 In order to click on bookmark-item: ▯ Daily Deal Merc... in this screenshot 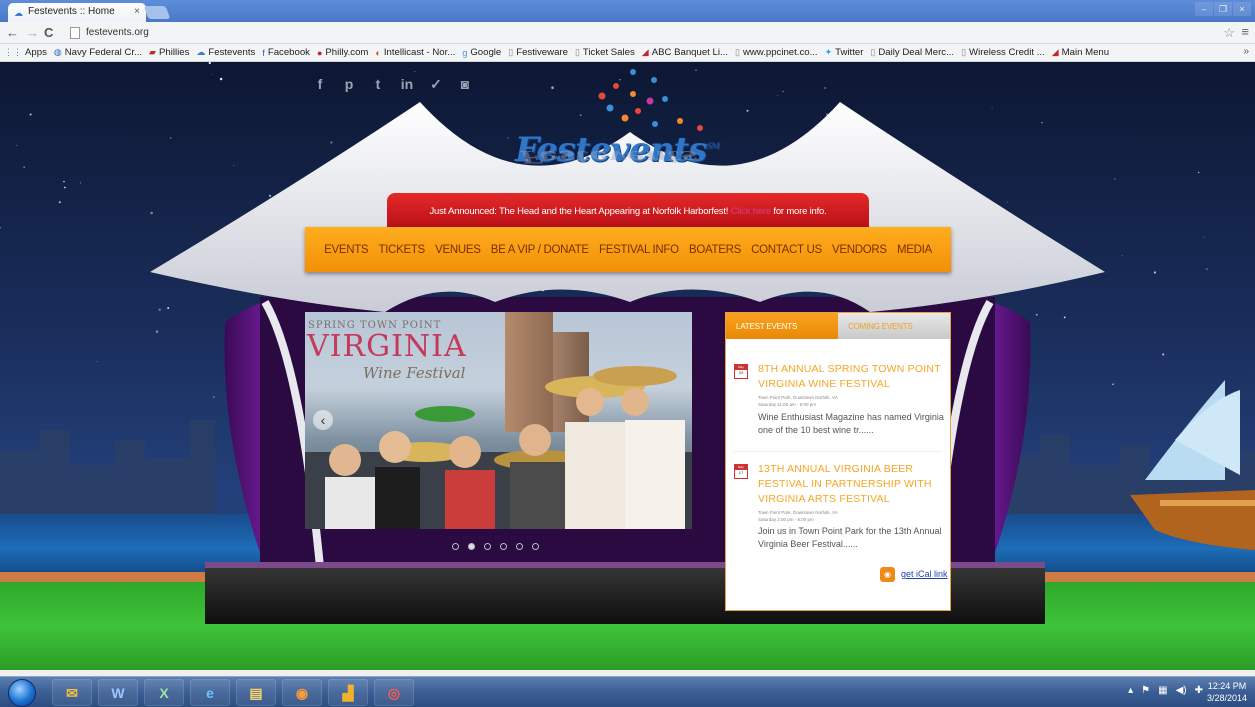, I will do `click(912, 52)`.